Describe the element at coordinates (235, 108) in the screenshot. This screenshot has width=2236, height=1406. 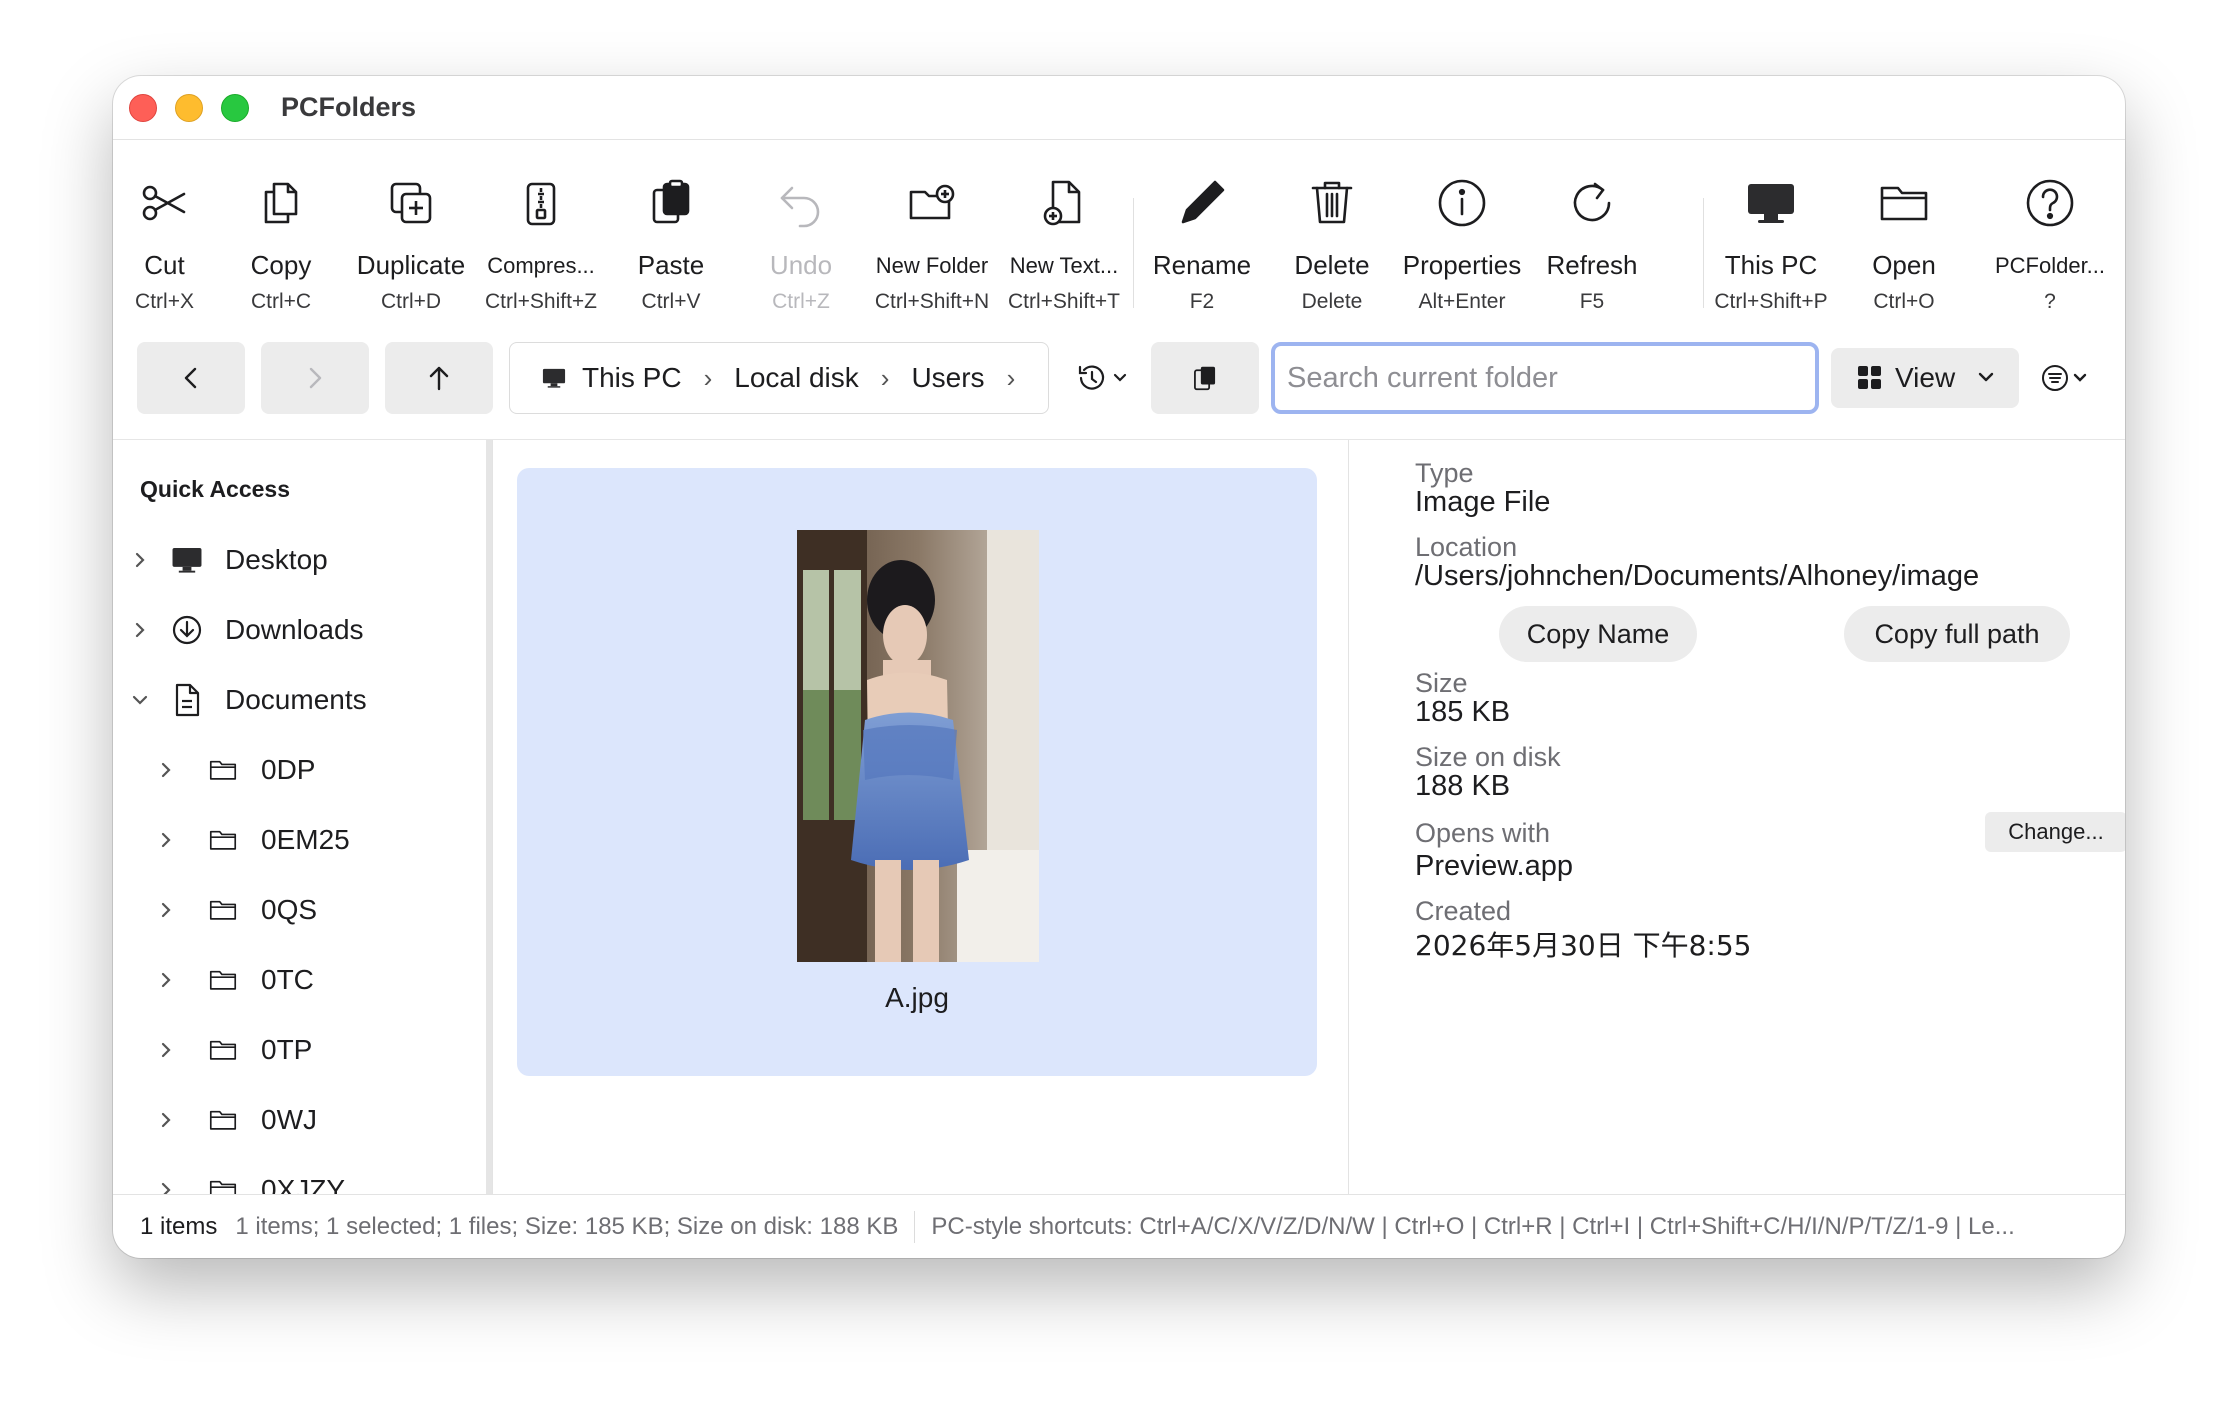
I see `zoom-window-button` at that location.